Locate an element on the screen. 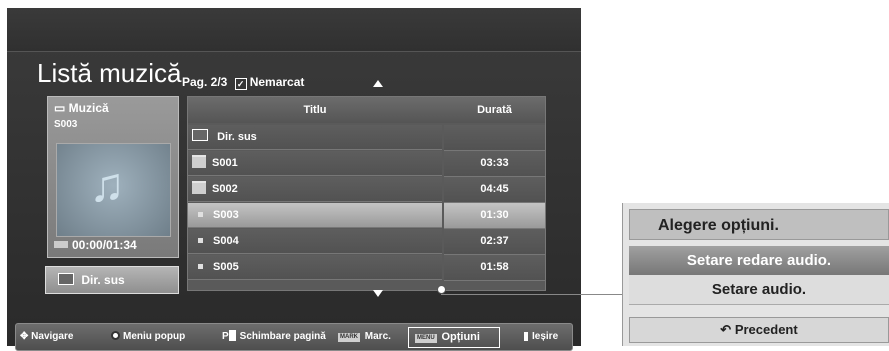 The image size is (889, 351). playback-time: 00:00/01:34 is located at coordinates (95, 245).